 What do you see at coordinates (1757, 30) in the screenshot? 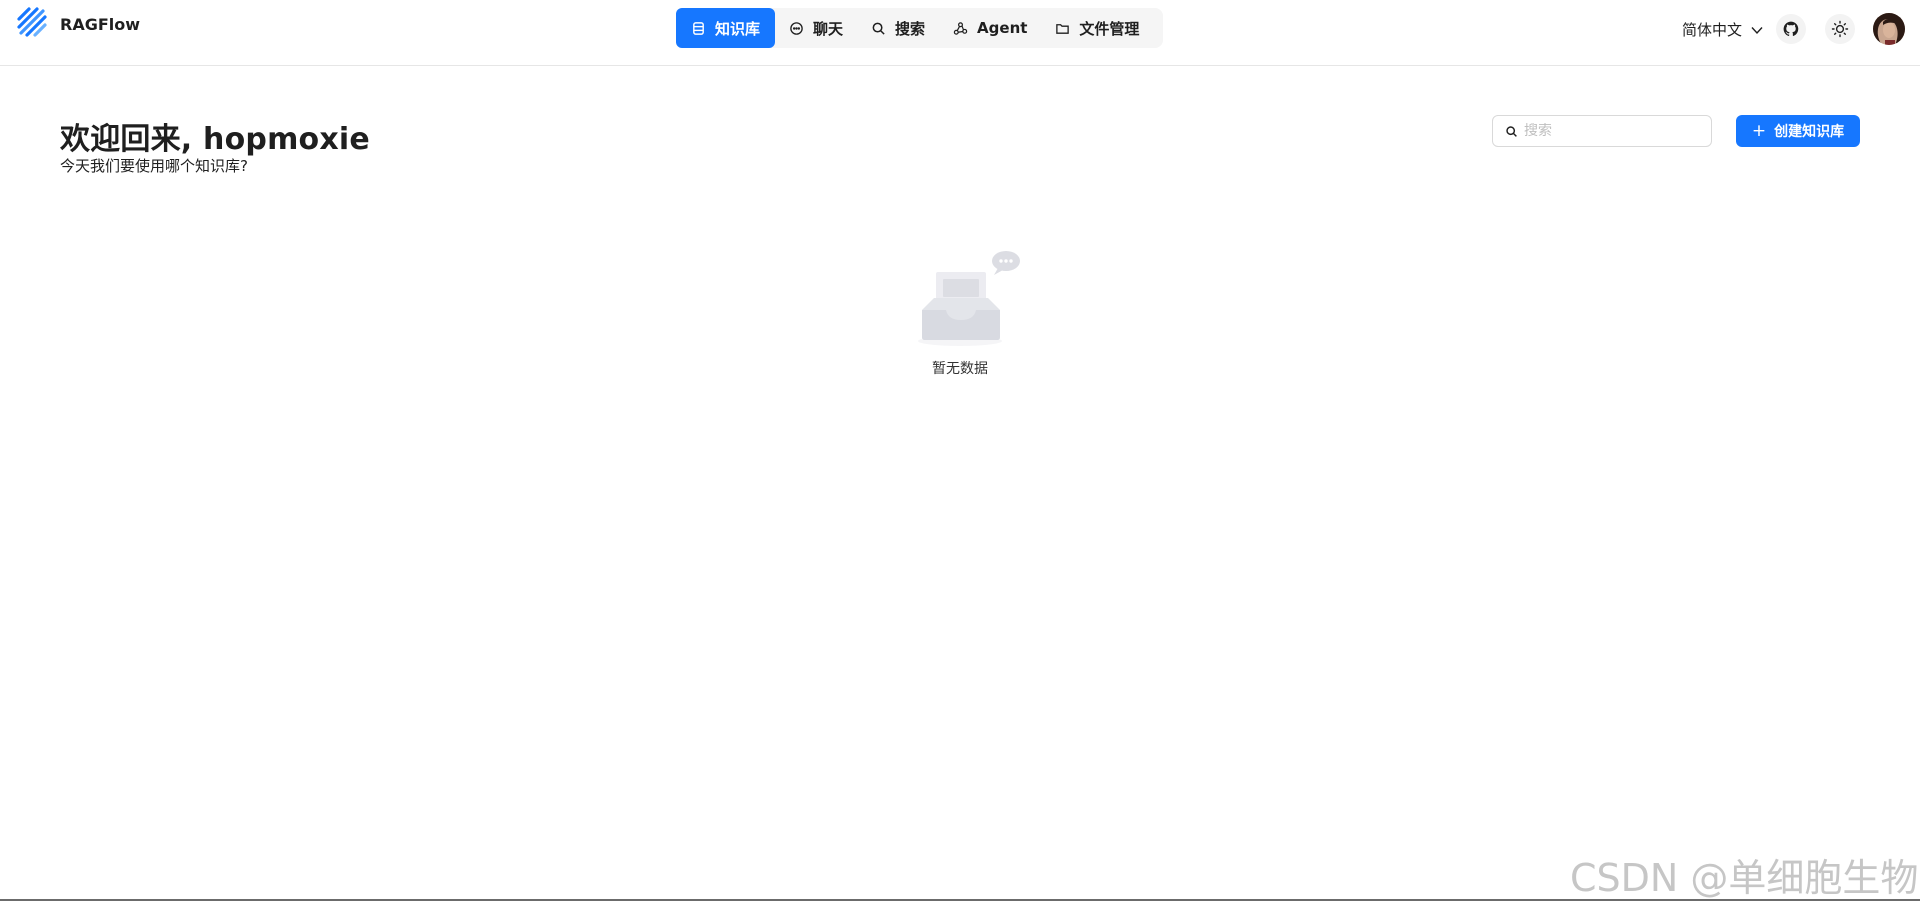
I see `chevron-down-icon` at bounding box center [1757, 30].